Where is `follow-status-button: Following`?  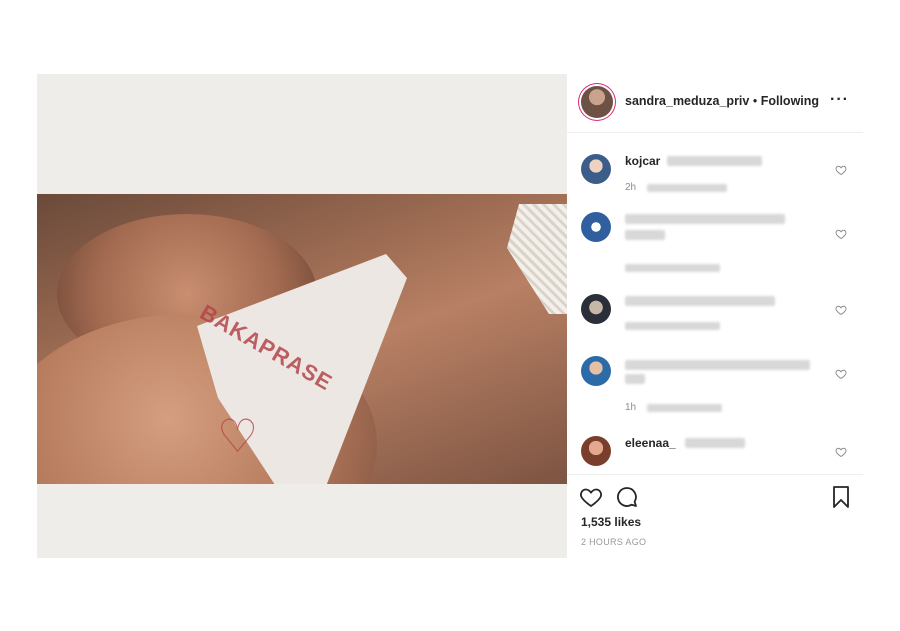 follow-status-button: Following is located at coordinates (790, 101).